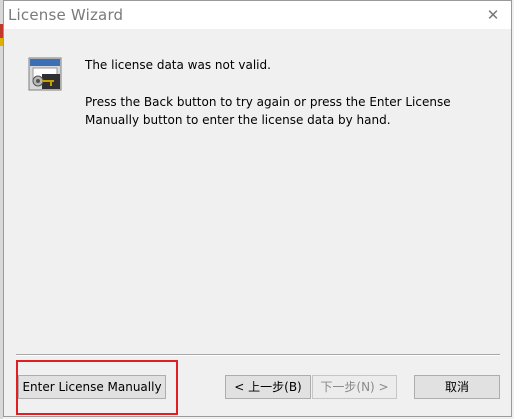 This screenshot has width=514, height=419. What do you see at coordinates (354, 387) in the screenshot?
I see `next-button: 下一步(N) >` at bounding box center [354, 387].